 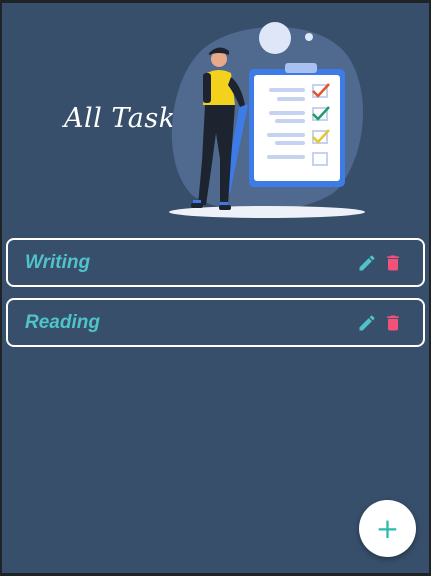 I want to click on plus-icon: +, so click(x=387, y=528).